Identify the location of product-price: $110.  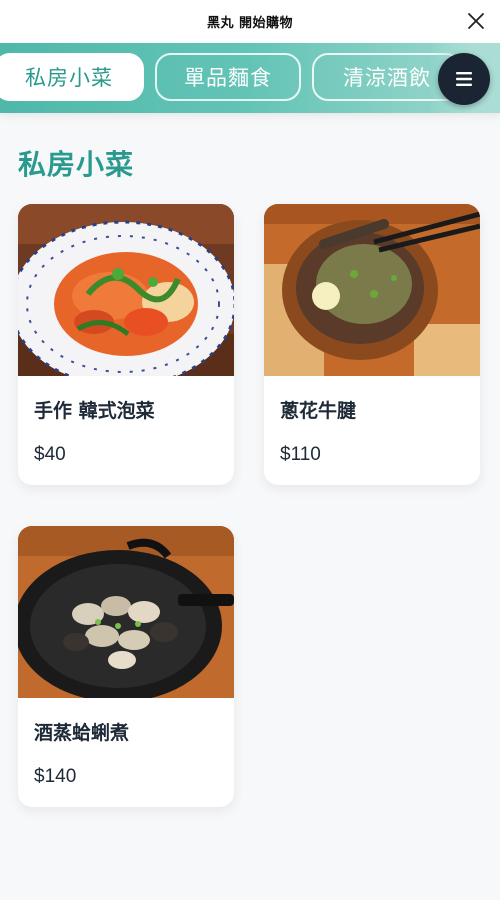
(300, 454).